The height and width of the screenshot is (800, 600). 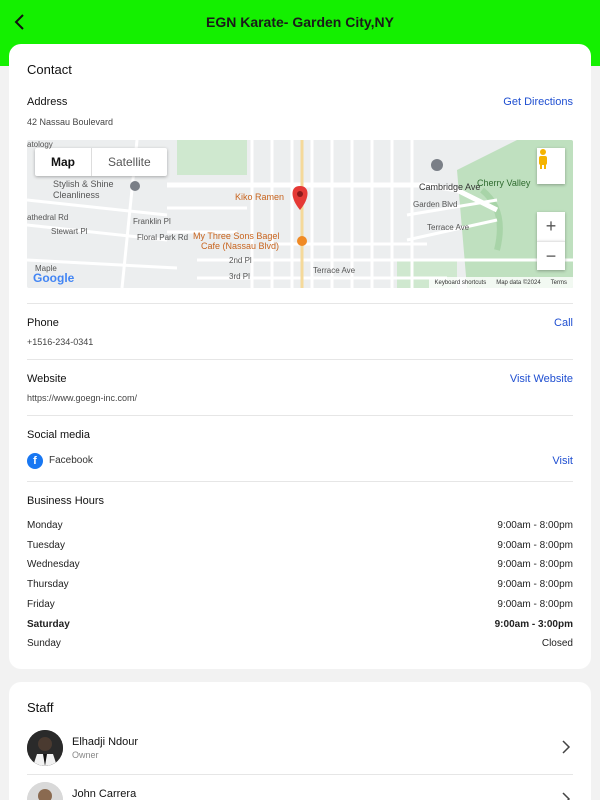 I want to click on map-footer: Keyboard shortcuts Map data ©2024 Terms, so click(x=500, y=282).